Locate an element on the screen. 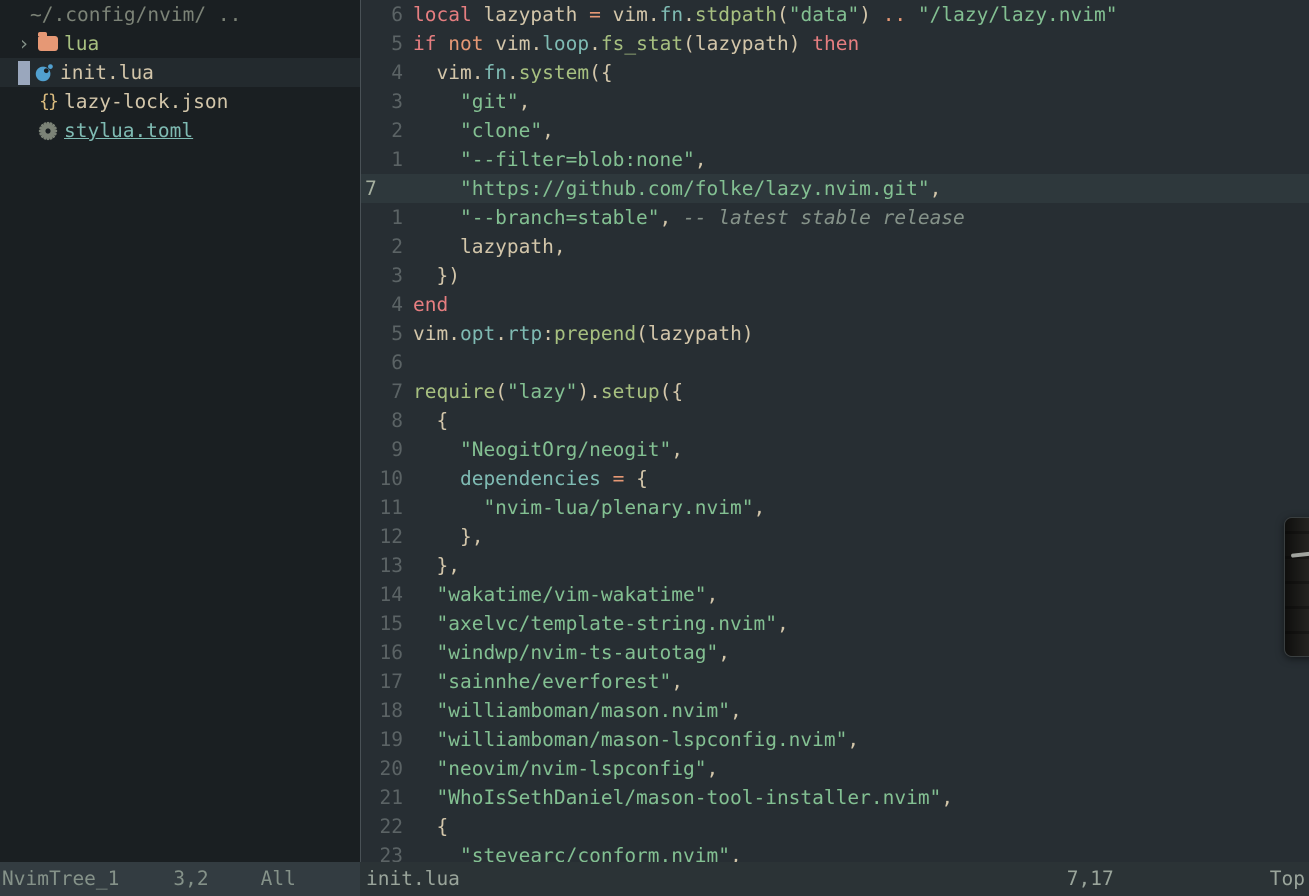 Image resolution: width=1309 pixels, height=896 pixels. lua-icon is located at coordinates (44, 73).